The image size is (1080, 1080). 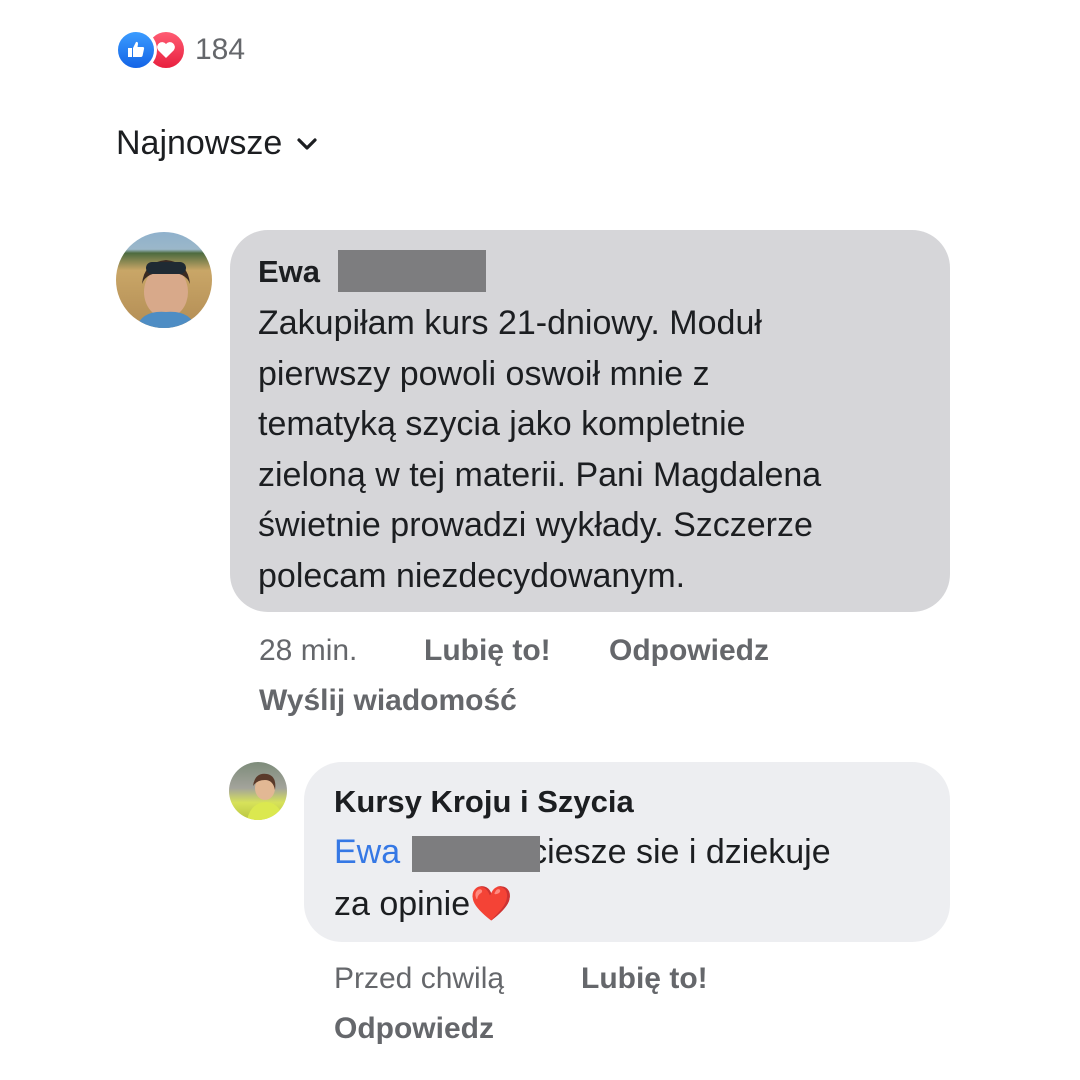 I want to click on avatar, so click(x=164, y=280).